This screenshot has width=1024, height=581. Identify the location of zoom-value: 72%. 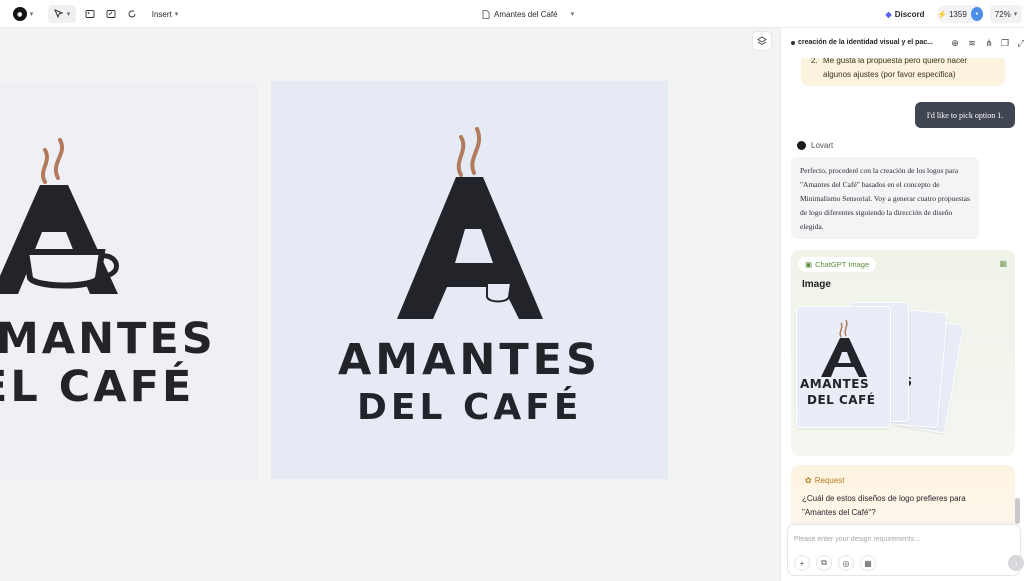
(1002, 14).